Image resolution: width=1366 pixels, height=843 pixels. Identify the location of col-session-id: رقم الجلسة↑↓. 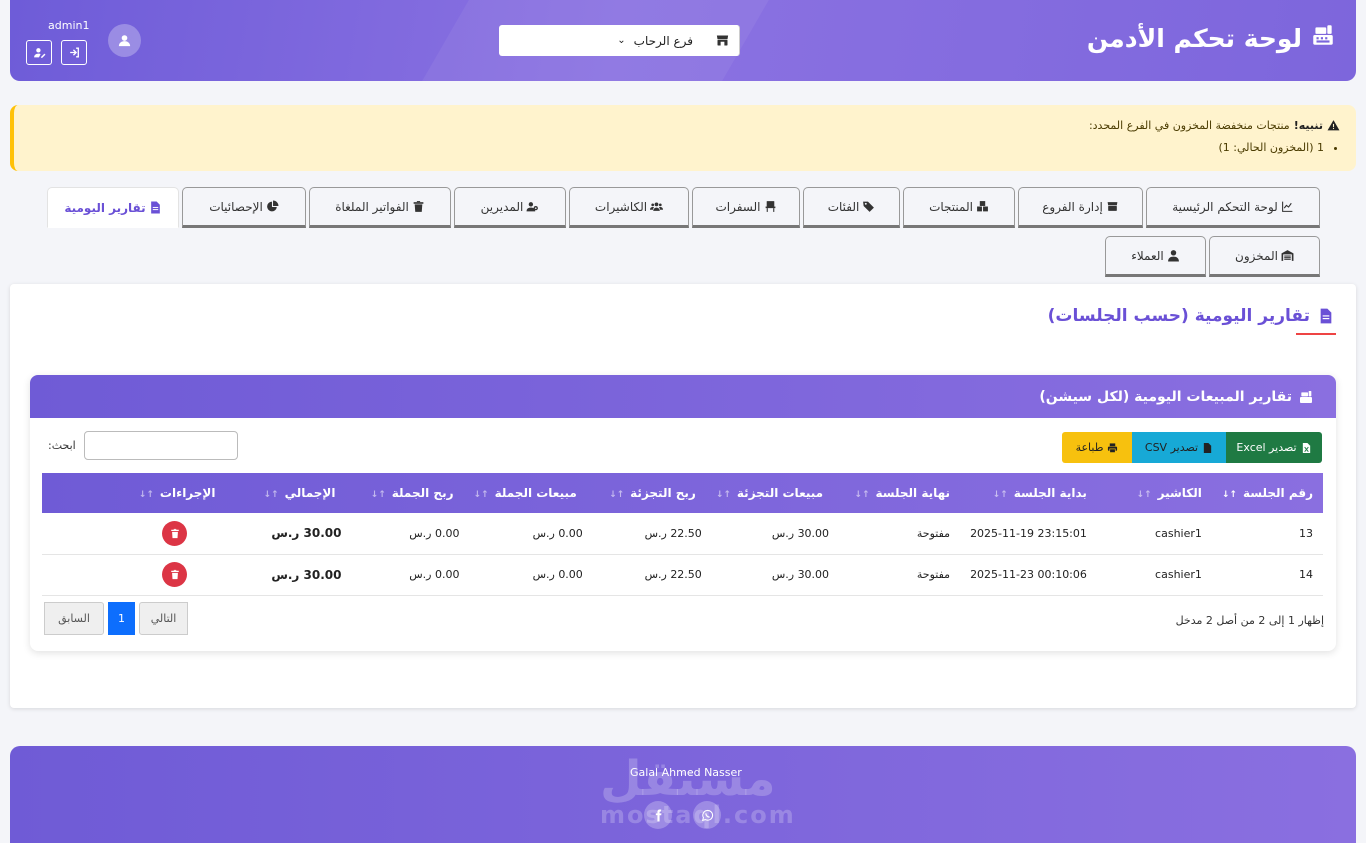
(1267, 493).